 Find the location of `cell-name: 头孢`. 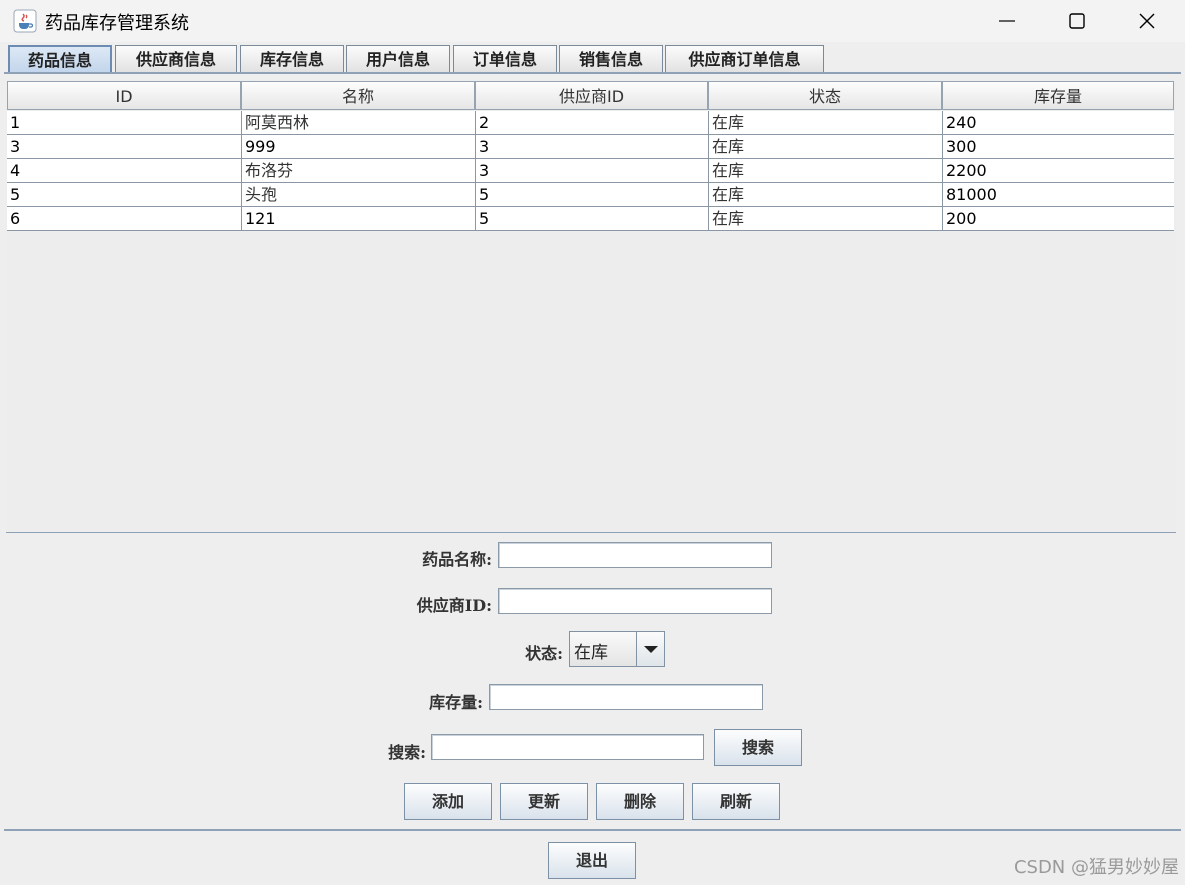

cell-name: 头孢 is located at coordinates (358, 194).